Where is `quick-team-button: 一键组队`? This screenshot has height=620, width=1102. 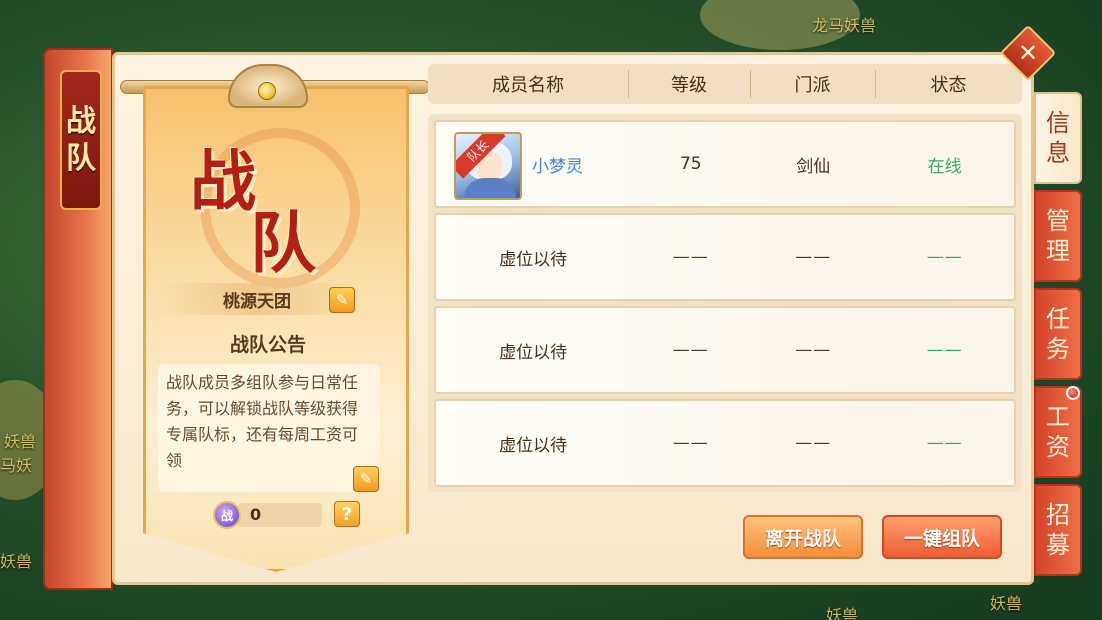 quick-team-button: 一键组队 is located at coordinates (942, 537).